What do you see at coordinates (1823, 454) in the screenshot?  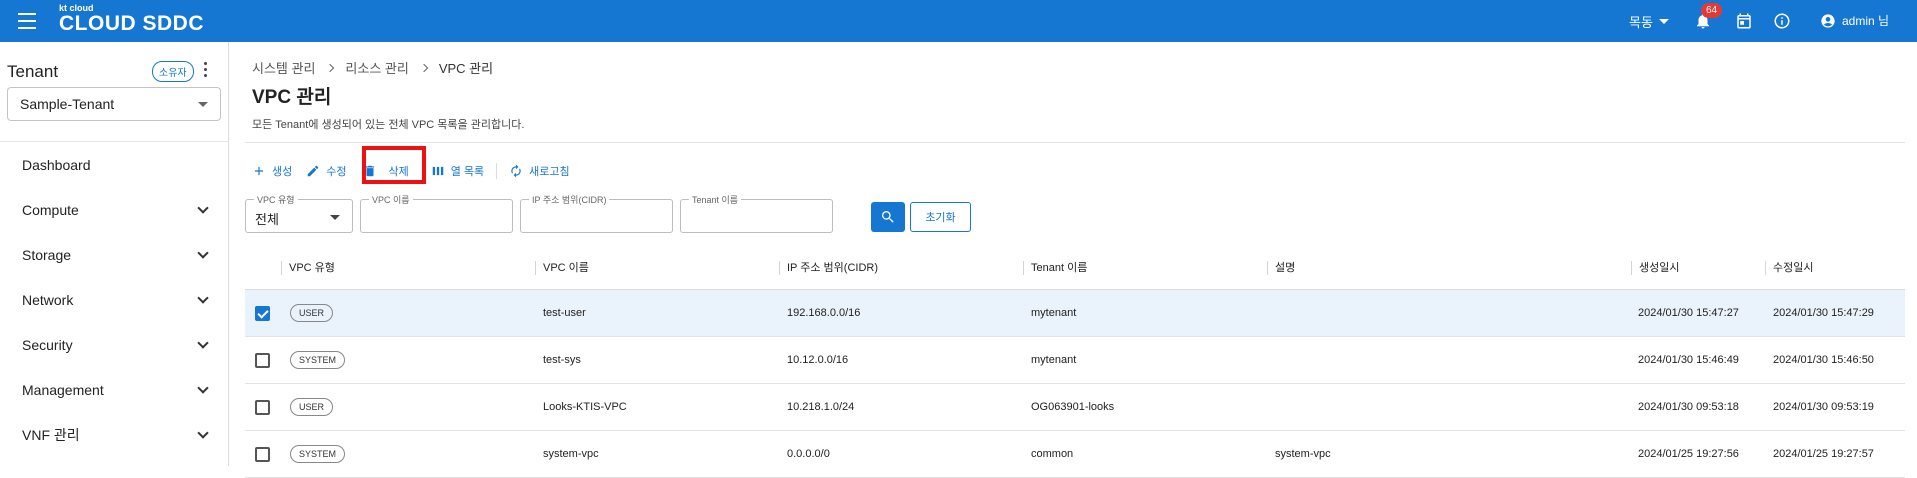 I see `updated-cell: 2024/01/25 19:27:57` at bounding box center [1823, 454].